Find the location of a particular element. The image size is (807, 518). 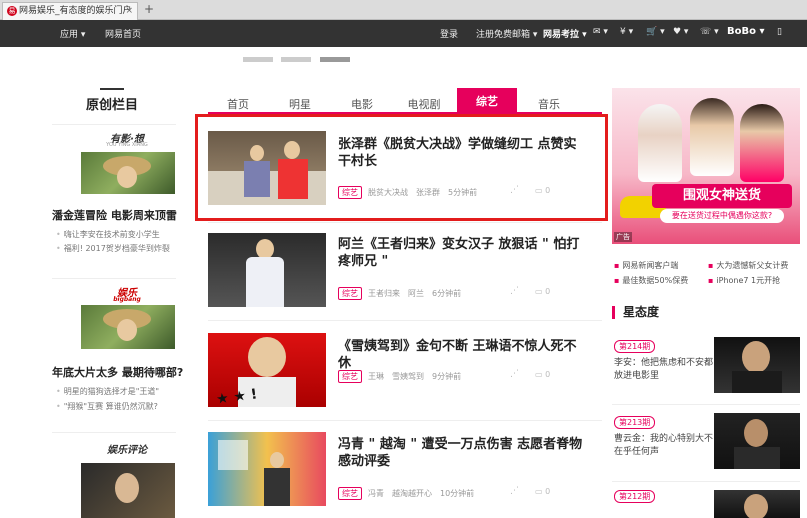

column-headline: 潘金莲冒险 电影周来顶雷 is located at coordinates (114, 215).